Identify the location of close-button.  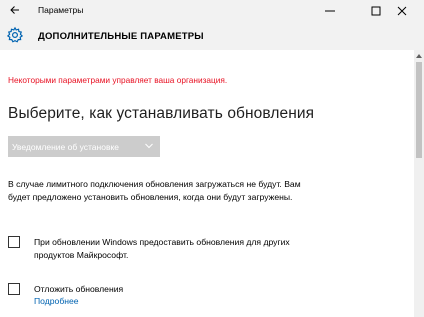
(402, 10).